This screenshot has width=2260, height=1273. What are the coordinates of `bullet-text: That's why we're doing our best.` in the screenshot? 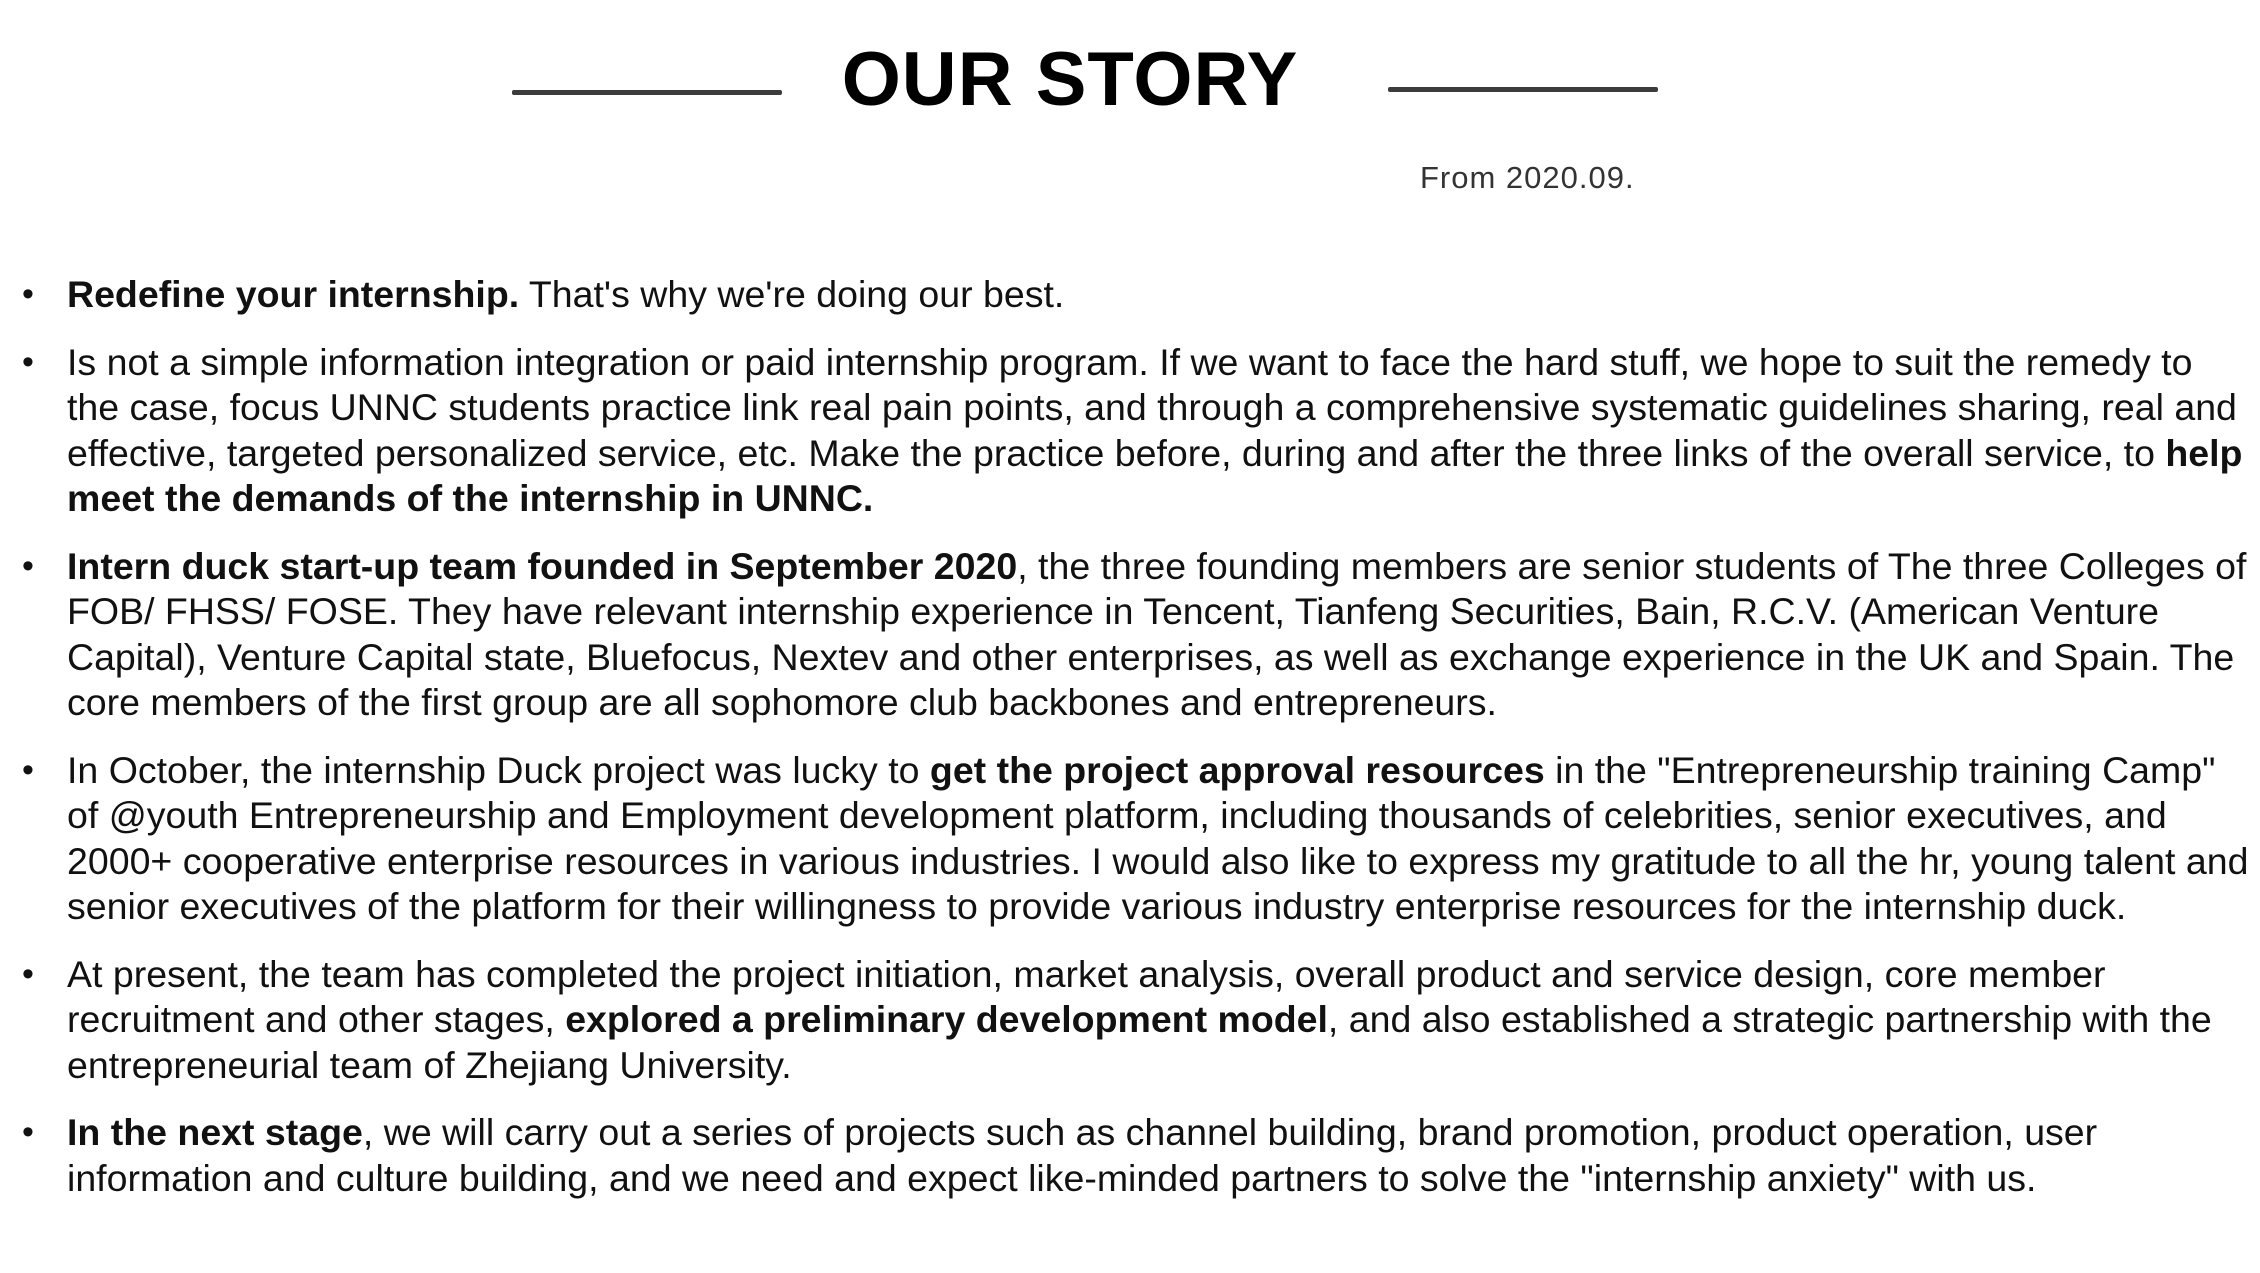 It's located at (792, 294).